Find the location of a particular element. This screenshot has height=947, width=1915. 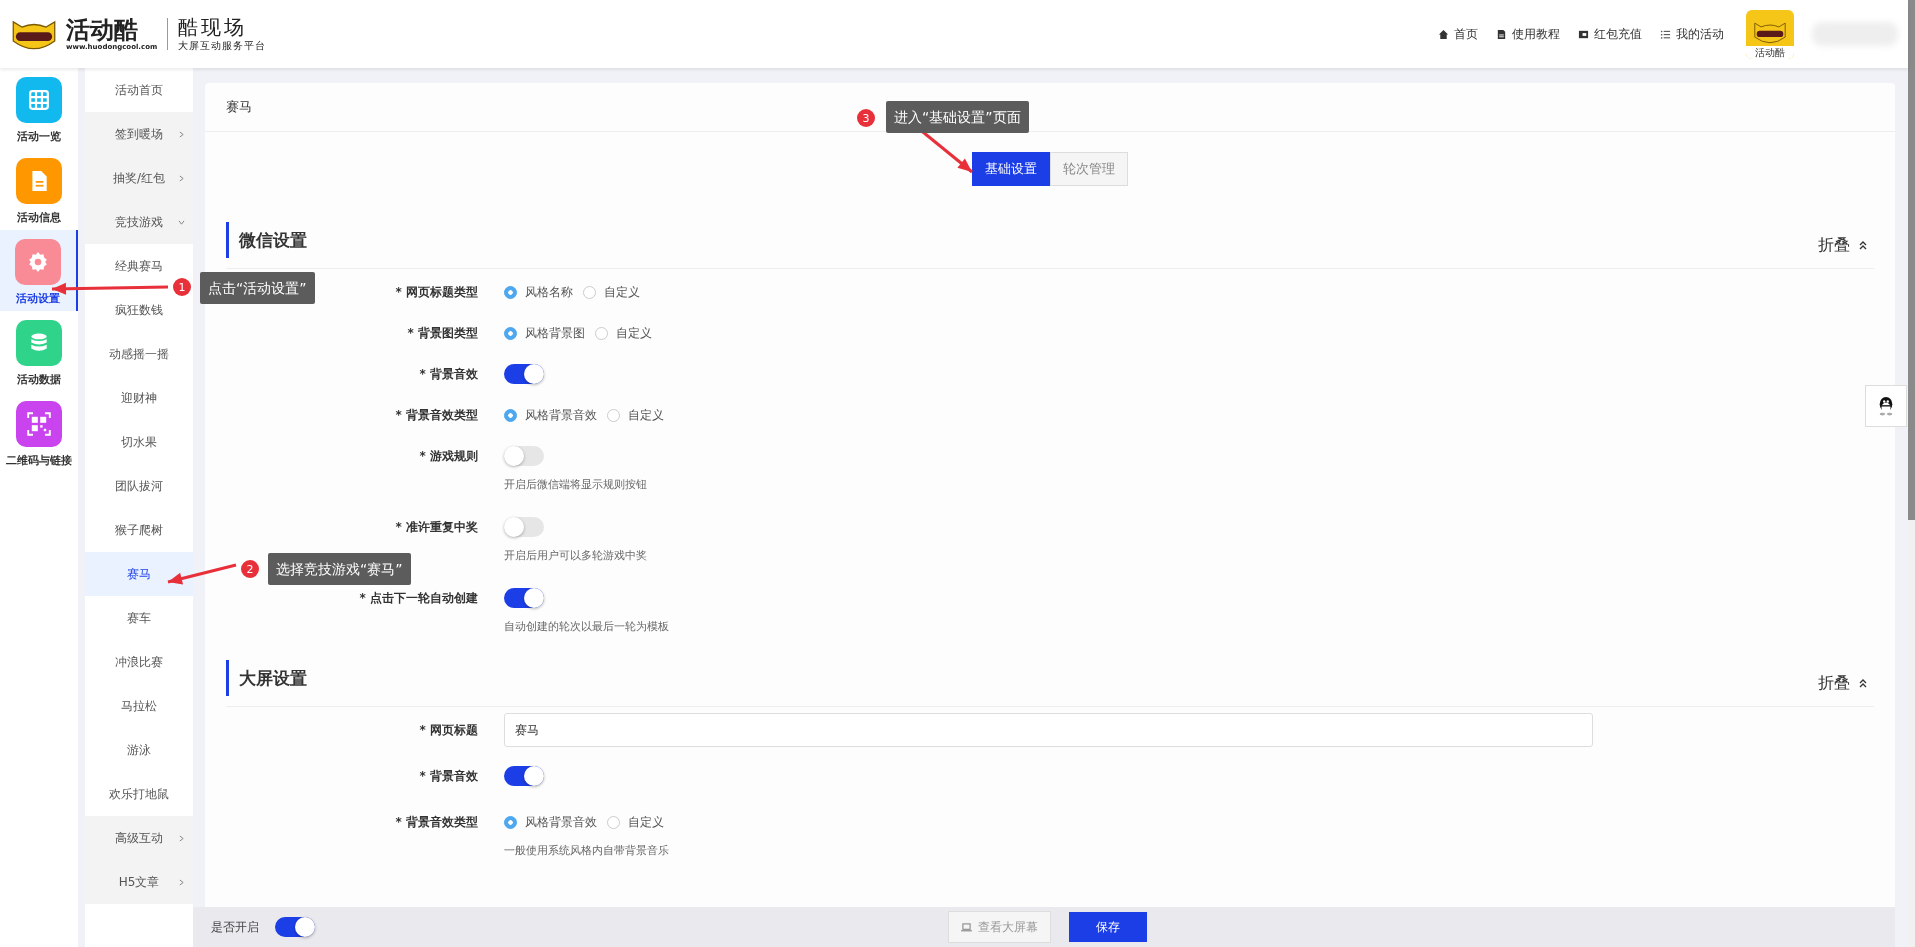

hint-text: 一般使用系统风格内自带背景音乐 is located at coordinates (586, 851).